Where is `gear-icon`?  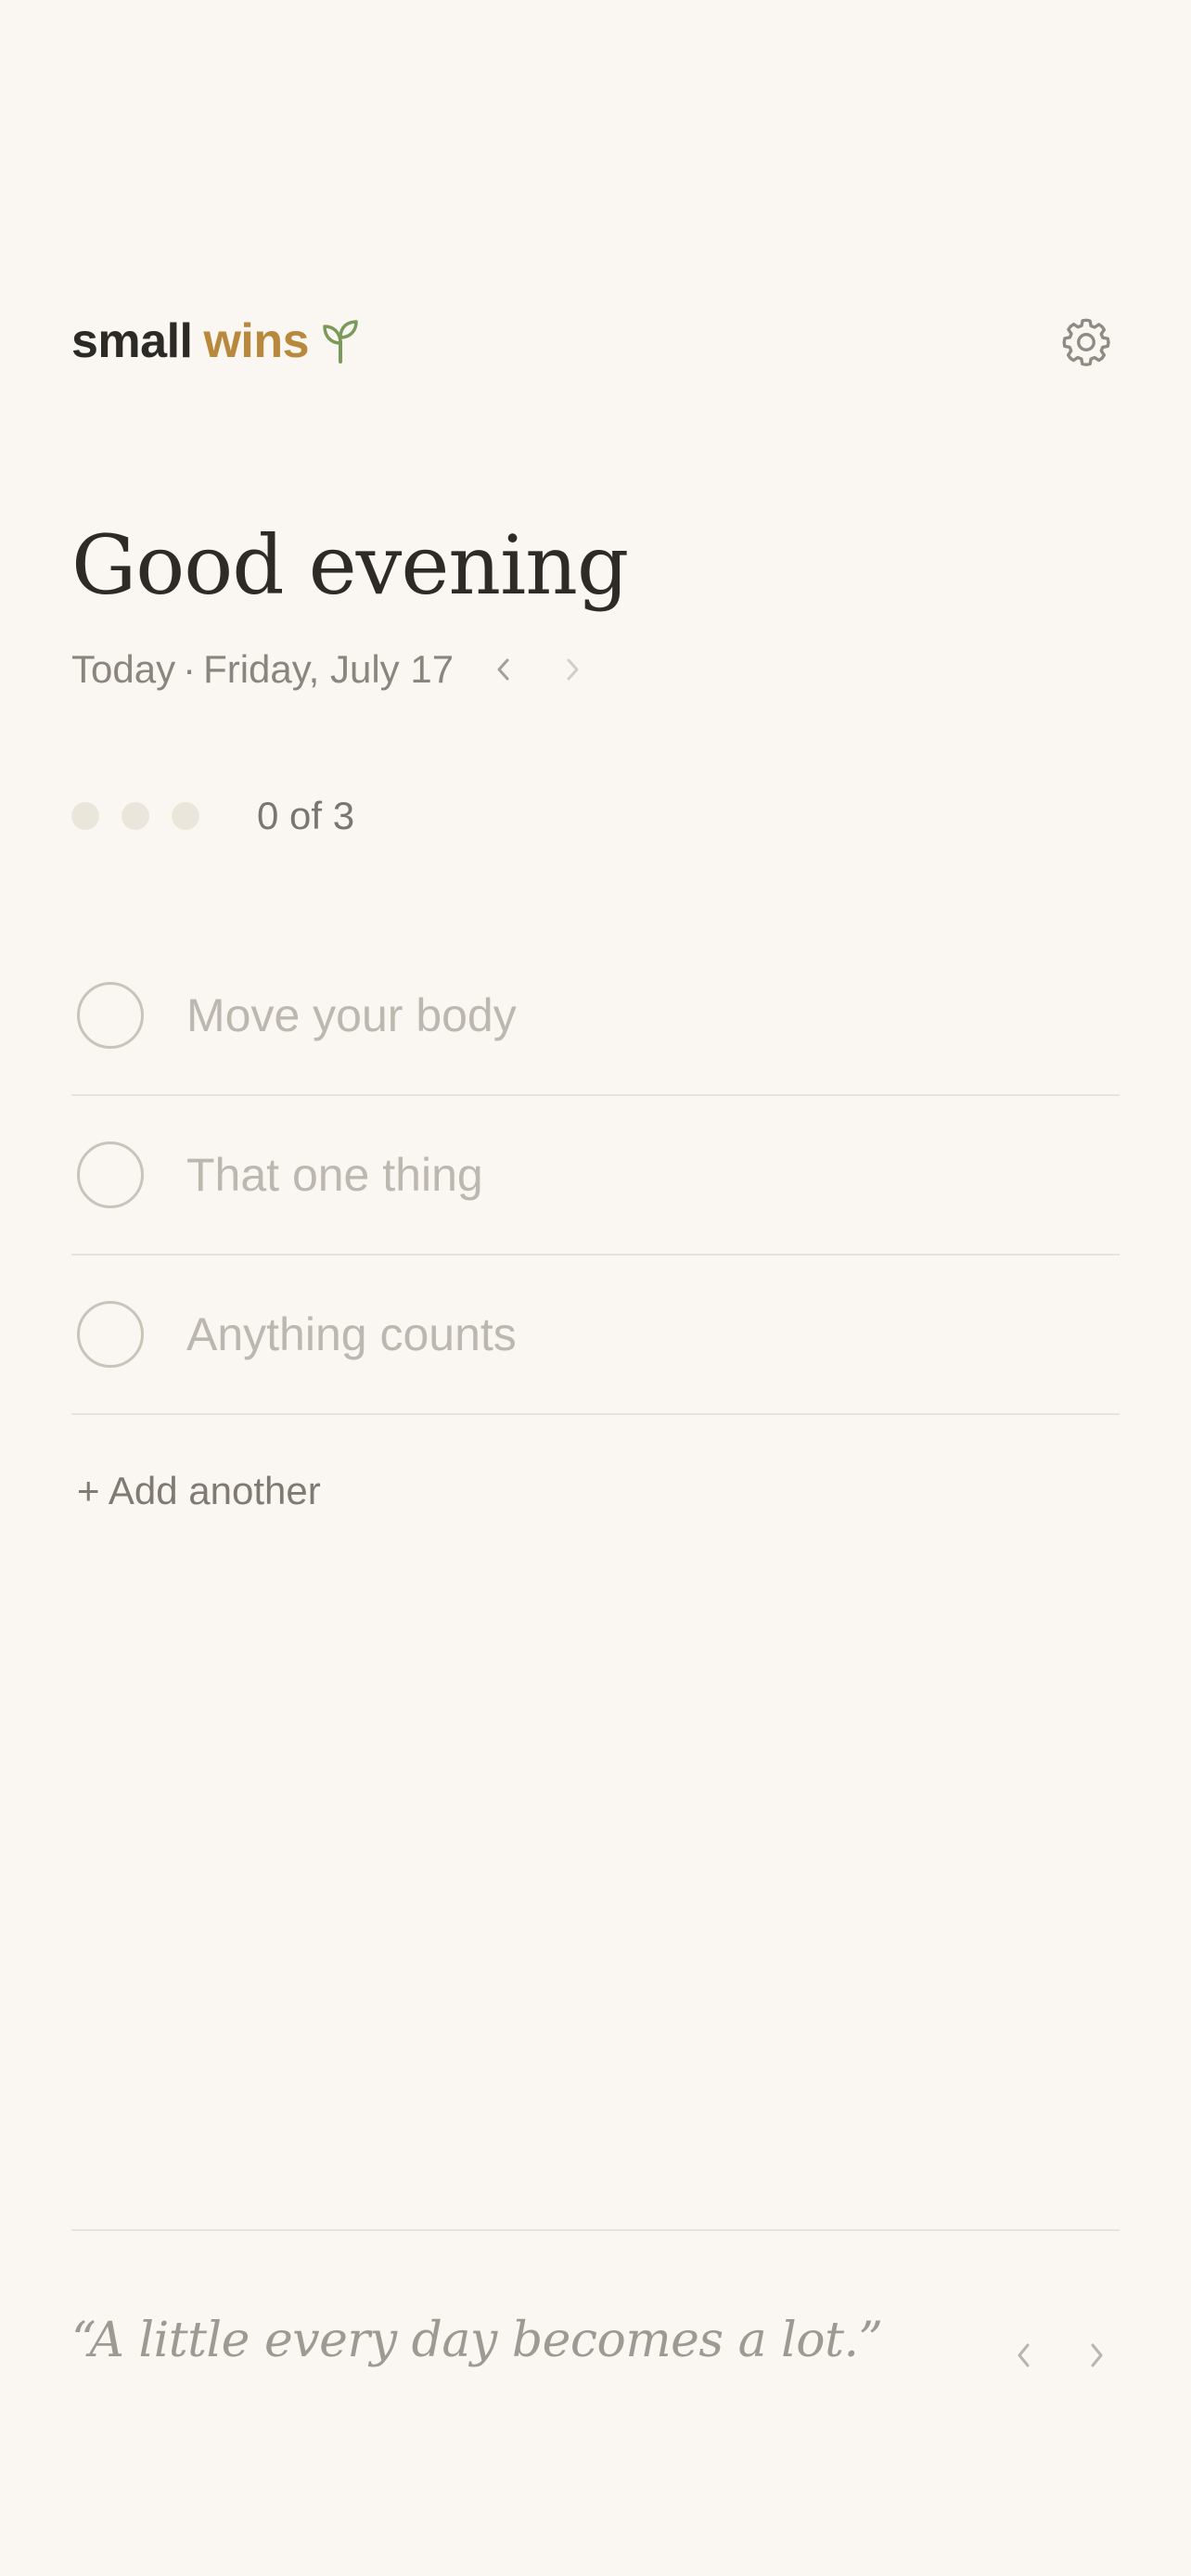
gear-icon is located at coordinates (1086, 342).